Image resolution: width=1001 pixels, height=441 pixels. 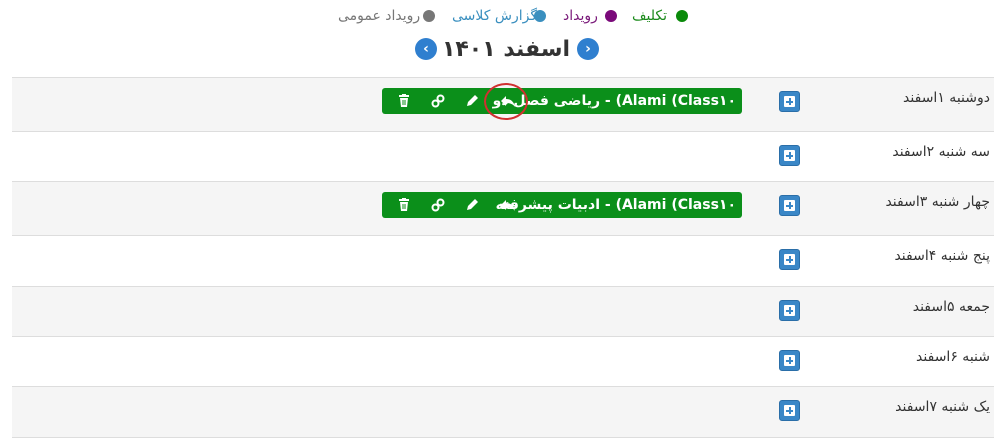 I want to click on legend-event-label: رویداد, so click(x=580, y=16).